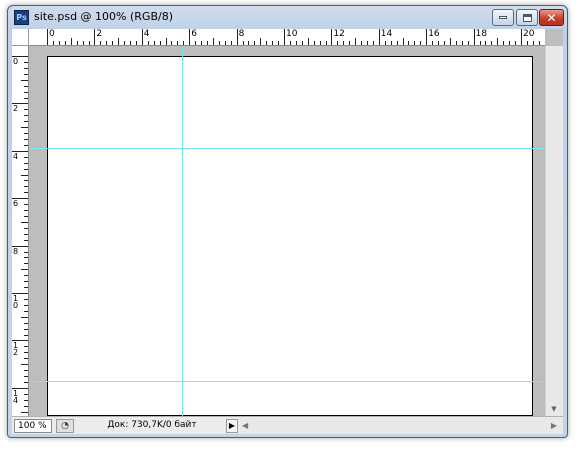 This screenshot has width=580, height=451. I want to click on vertical-ruler: 0 2 4 6 8 10 12 14, so click(20, 231).